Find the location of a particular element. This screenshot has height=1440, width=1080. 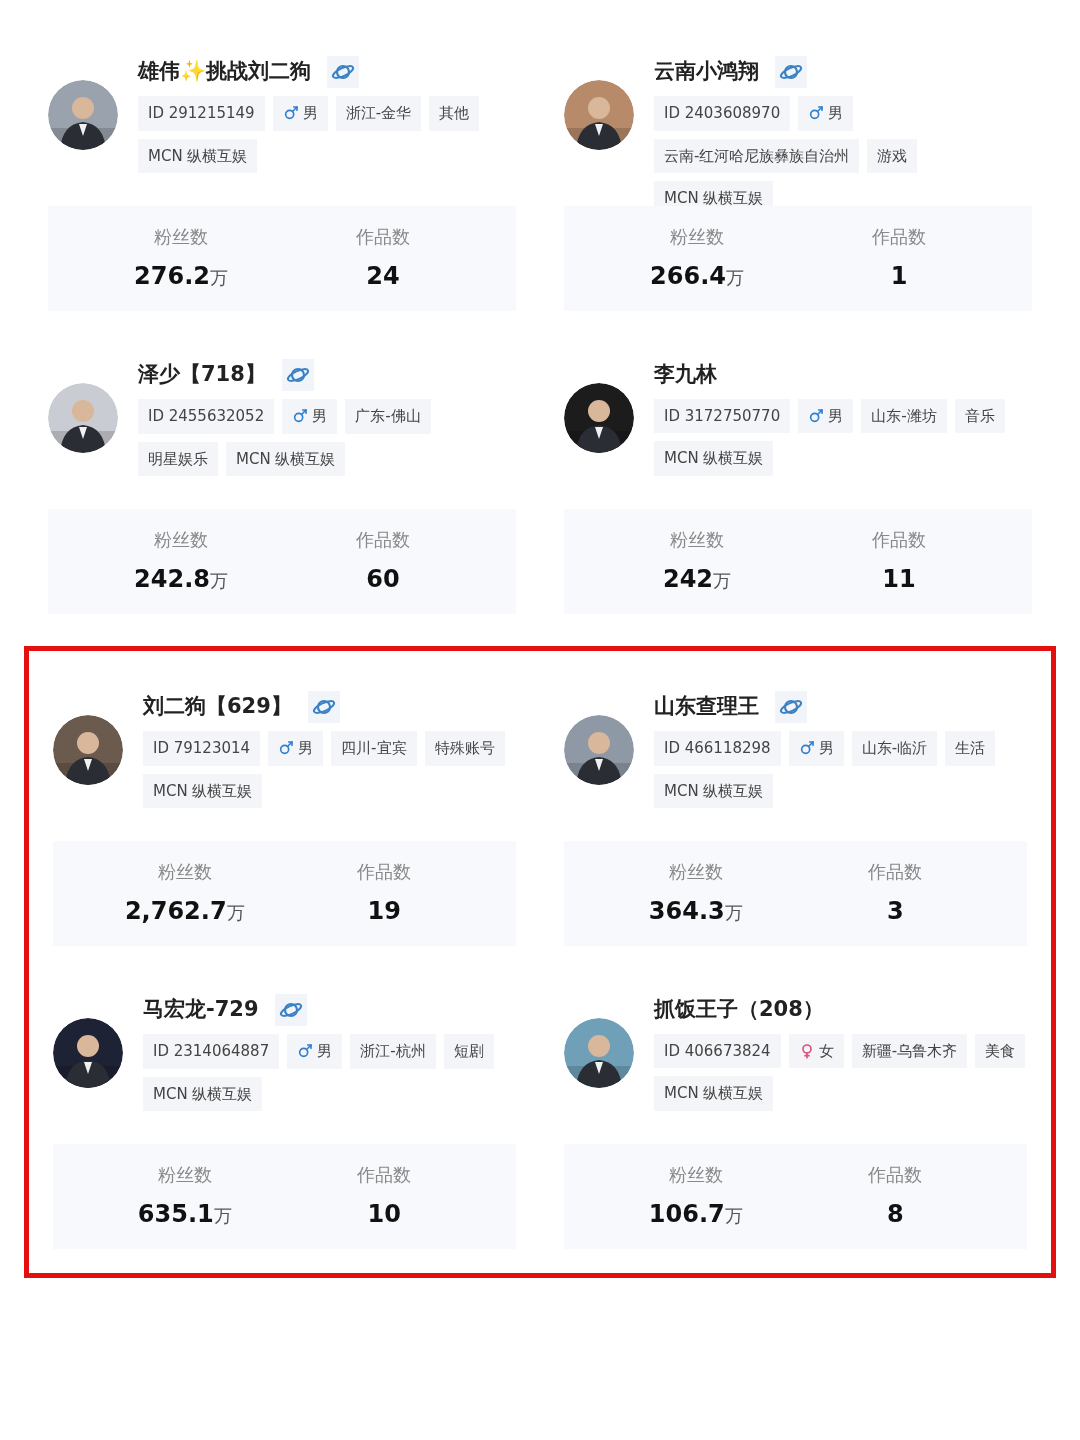

id-tag: ID 2314064887 is located at coordinates (211, 1051).